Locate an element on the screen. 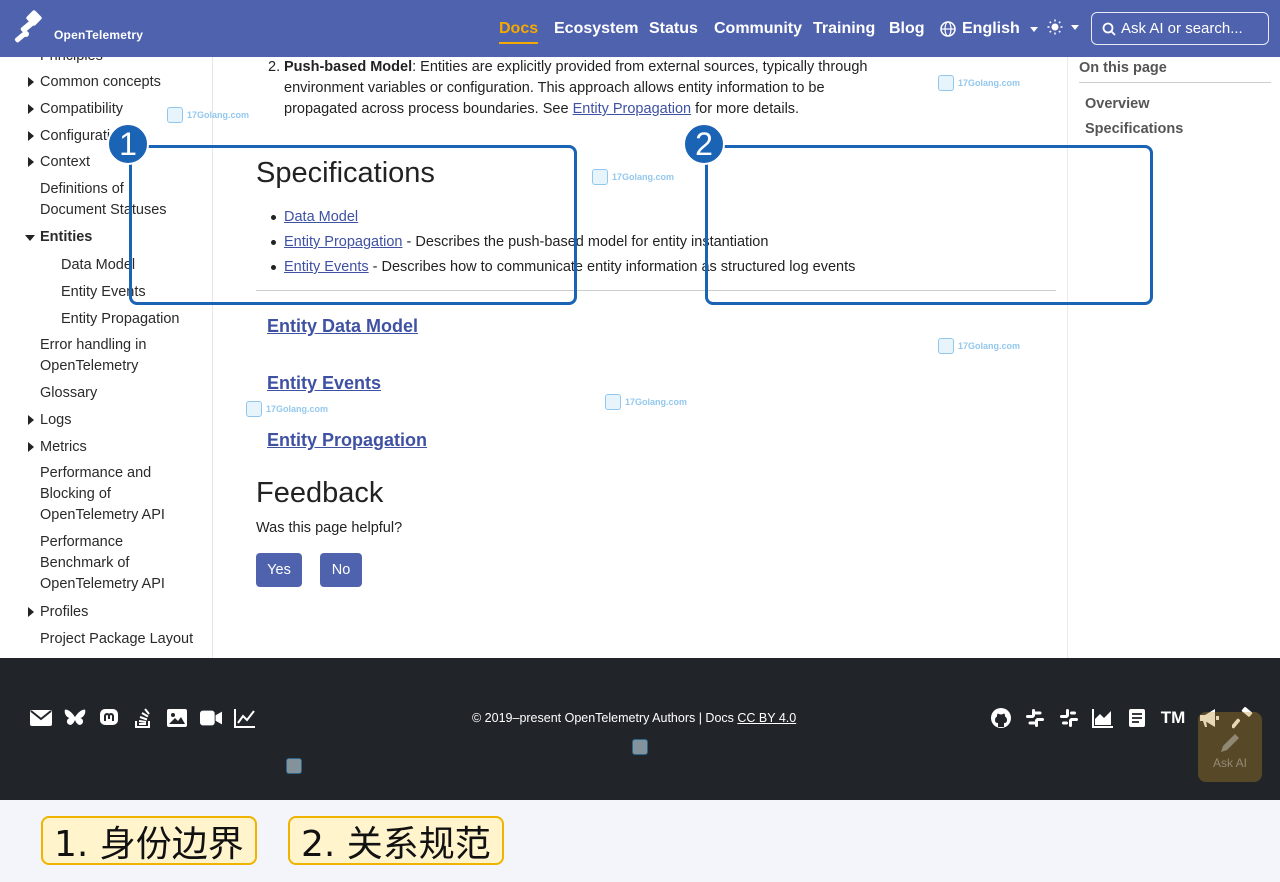 Image resolution: width=1280 pixels, height=882 pixels. nav-blog: Blog is located at coordinates (907, 29).